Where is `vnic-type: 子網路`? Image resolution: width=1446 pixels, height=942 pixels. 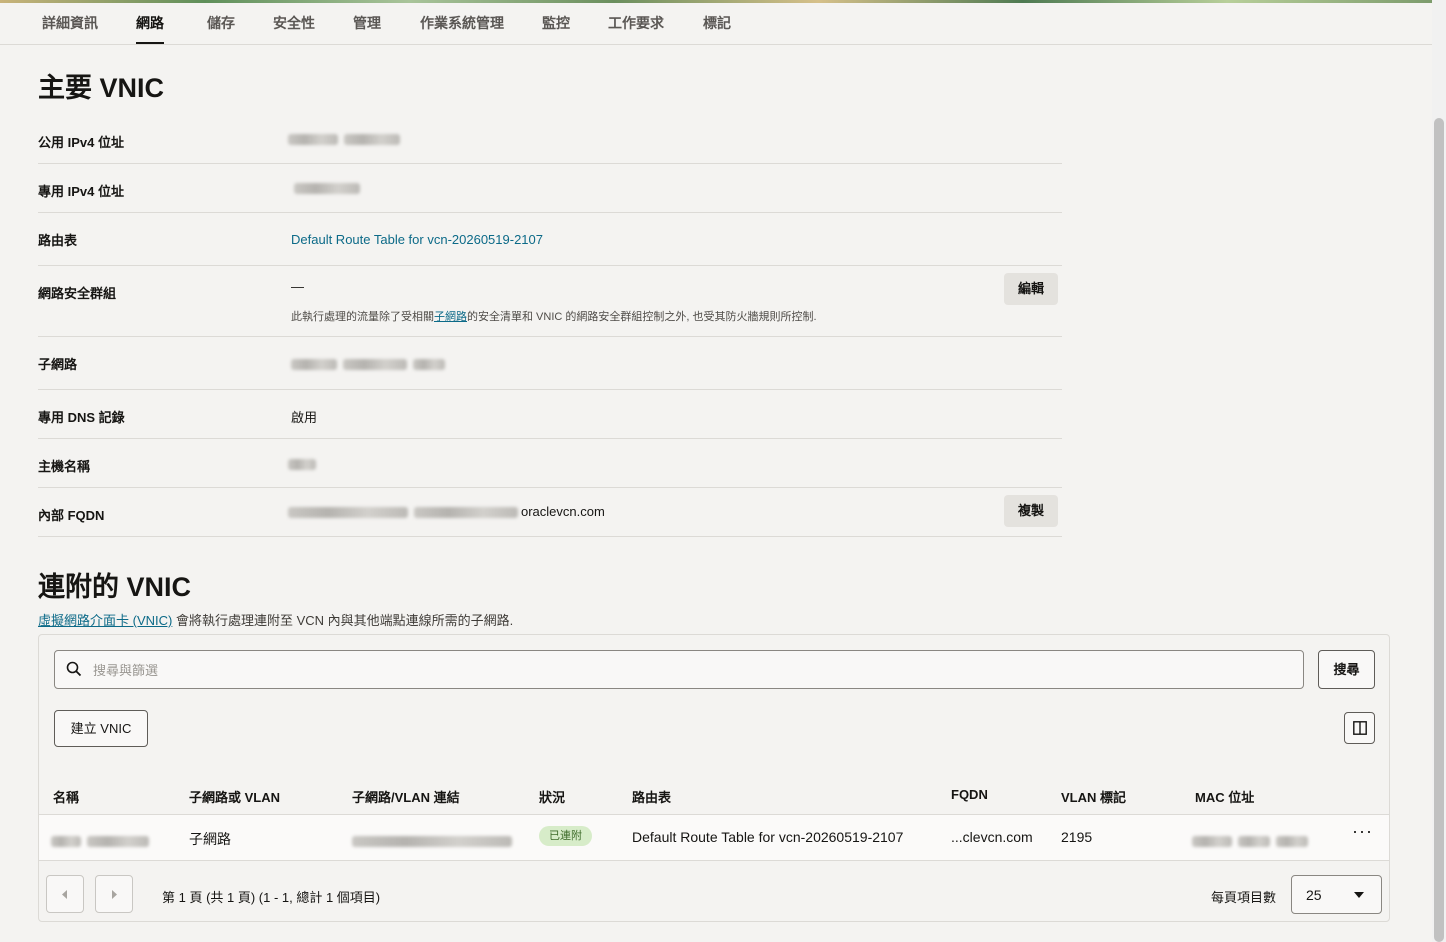
vnic-type: 子網路 is located at coordinates (210, 839).